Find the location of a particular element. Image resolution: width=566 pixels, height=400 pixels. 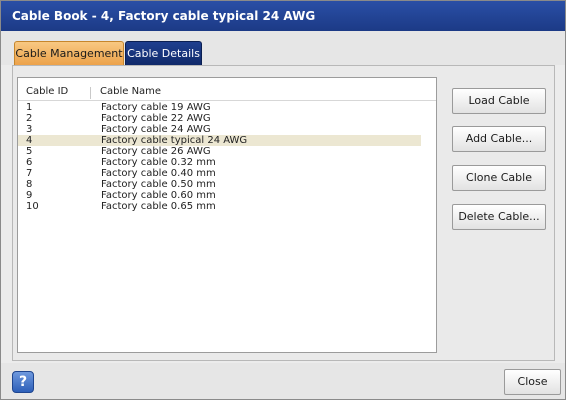

cell-cable-name: Factory cable 0.40 mm is located at coordinates (158, 173).